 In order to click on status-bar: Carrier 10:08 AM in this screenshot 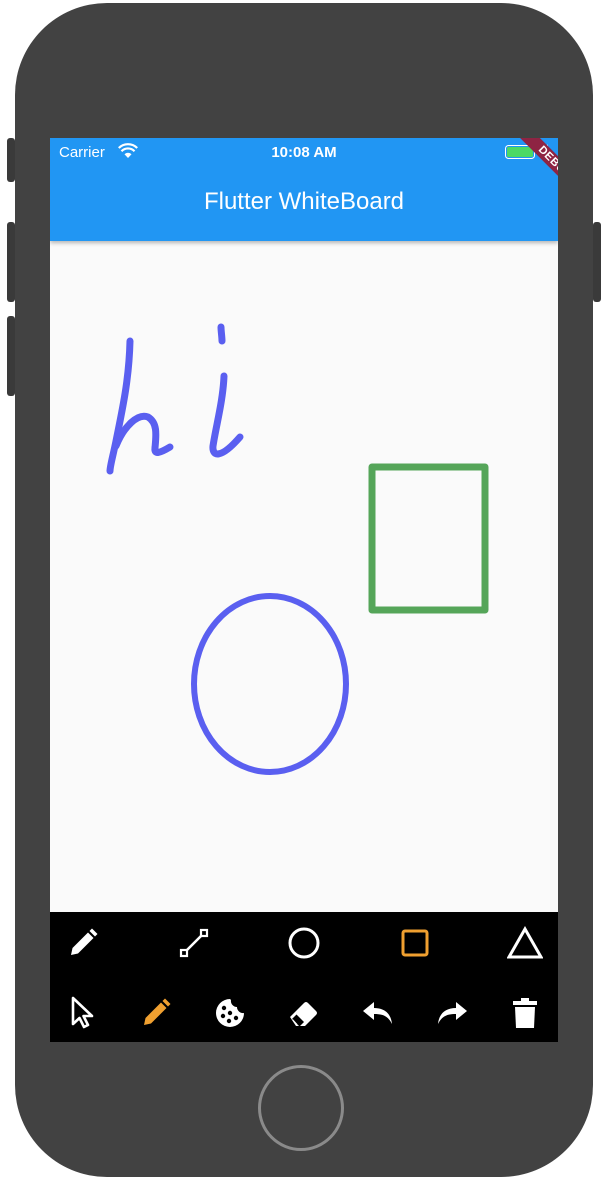, I will do `click(304, 152)`.